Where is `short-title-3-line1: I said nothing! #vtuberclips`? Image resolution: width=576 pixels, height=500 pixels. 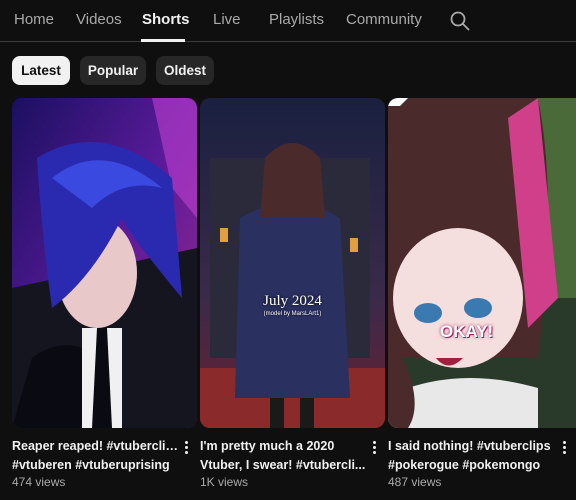
short-title-3-line1: I said nothing! #vtuberclips is located at coordinates (471, 446).